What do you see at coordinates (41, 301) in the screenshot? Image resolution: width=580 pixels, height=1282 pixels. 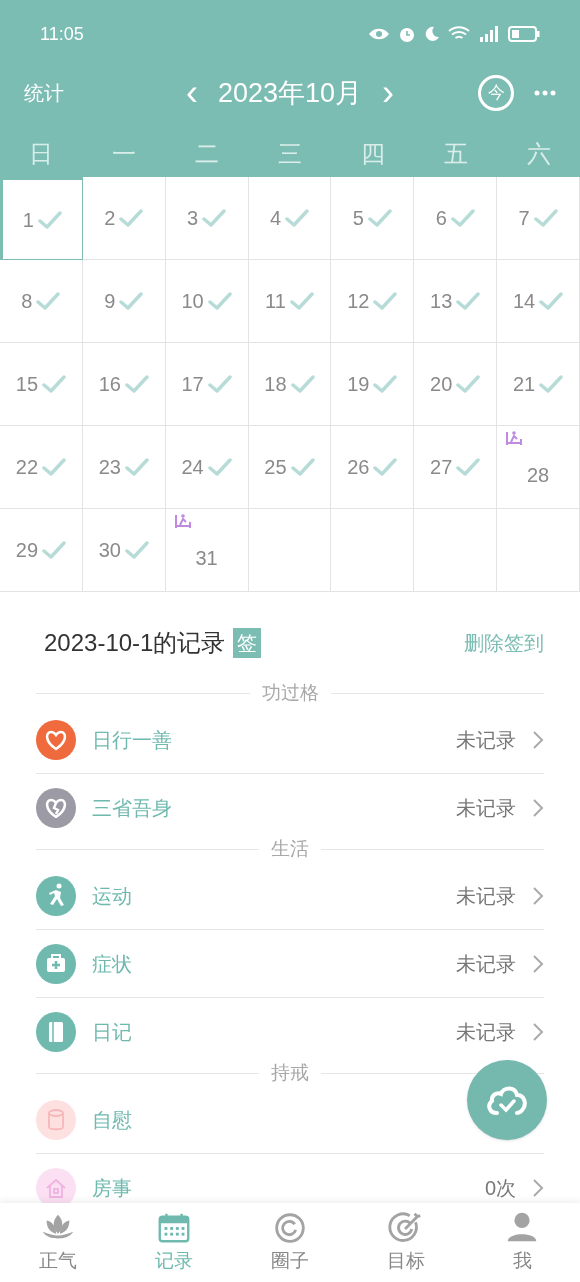 I see `calendar-day: 8` at bounding box center [41, 301].